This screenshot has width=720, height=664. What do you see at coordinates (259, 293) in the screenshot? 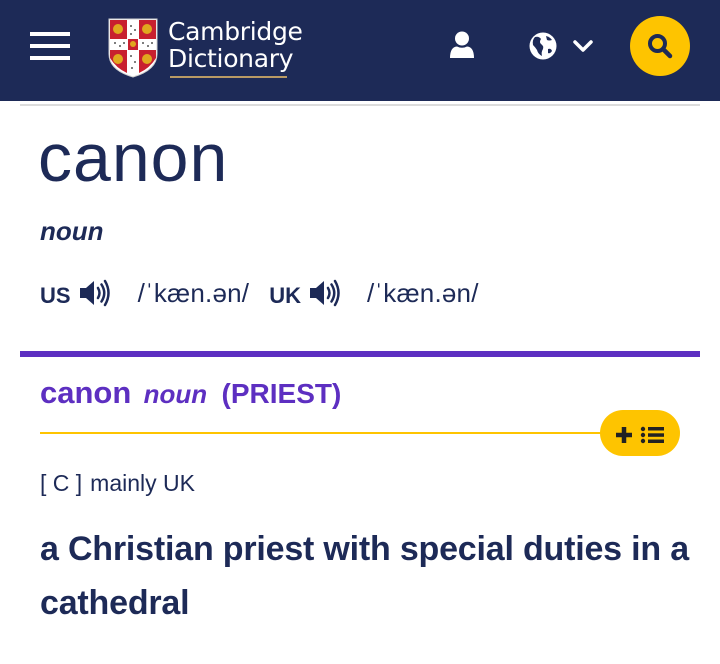
I see `pronunciation-row: US /ˈkæn.ən/ UK /ˈkæn.ən/` at bounding box center [259, 293].